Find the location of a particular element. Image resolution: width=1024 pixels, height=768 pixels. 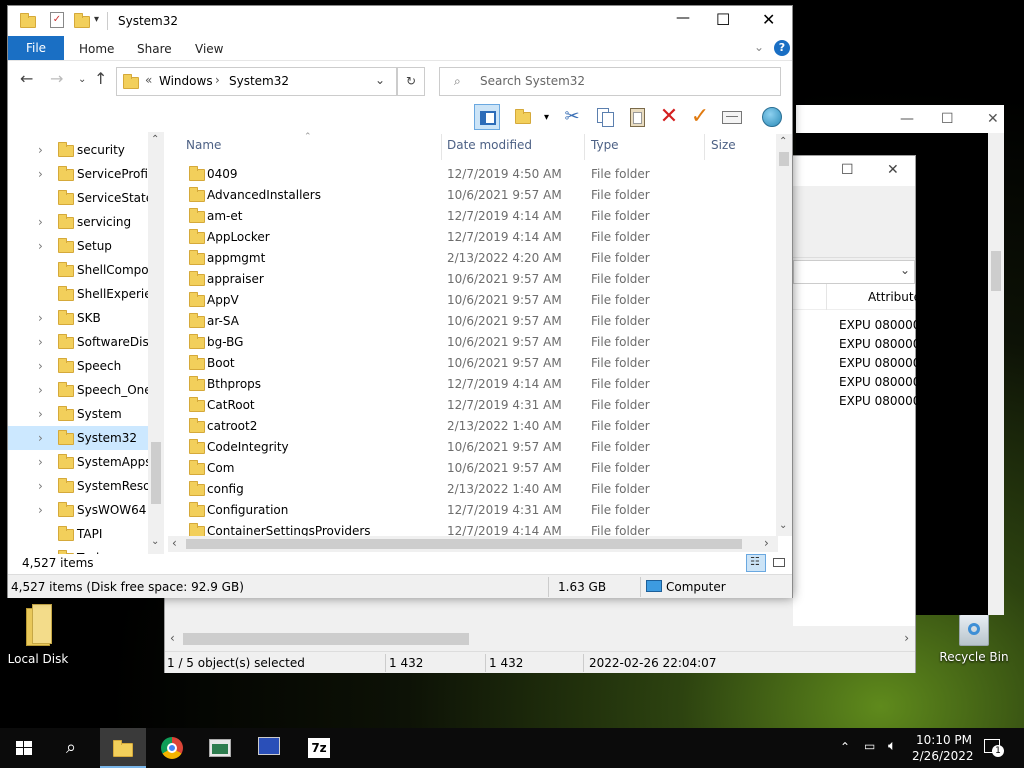

tree-scroll-down-icon: ⌄ is located at coordinates (155, 541).